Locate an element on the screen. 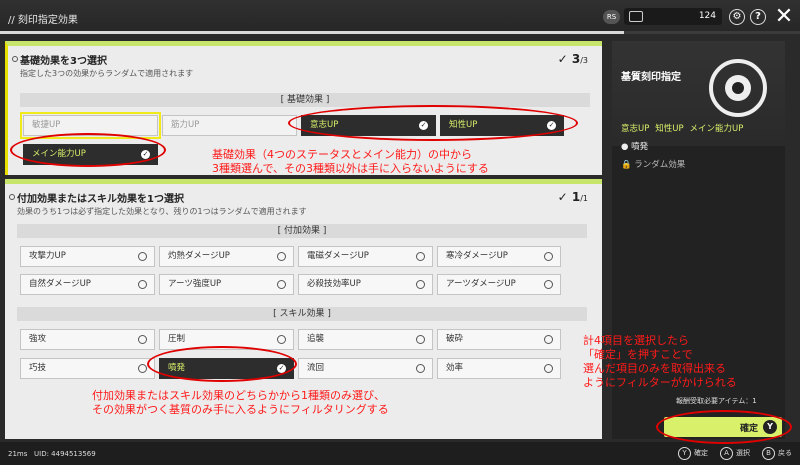 The height and width of the screenshot is (465, 800). selected-chips: 意志UP 知性UP メイン能力UP is located at coordinates (683, 128).